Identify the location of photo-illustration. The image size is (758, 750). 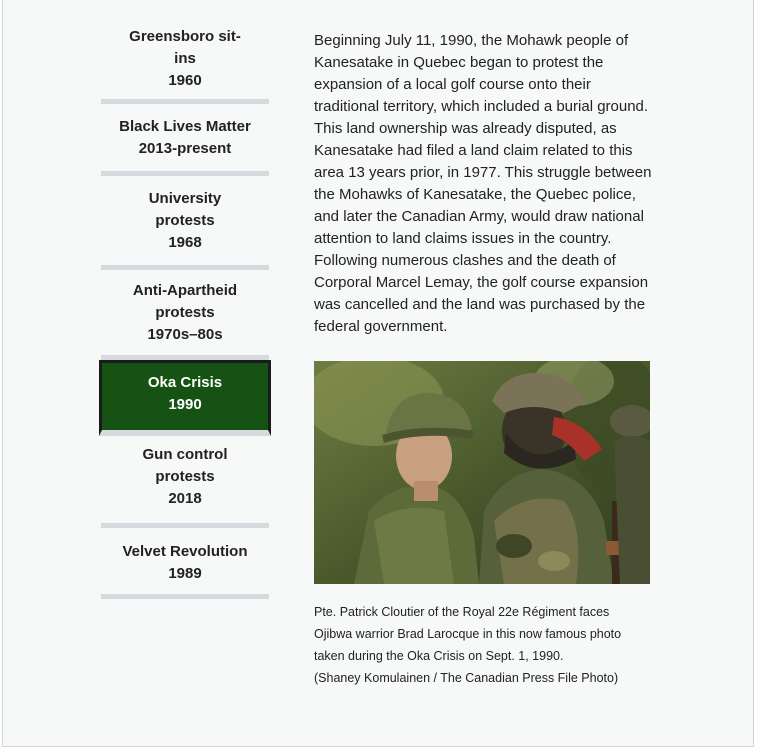
(482, 472).